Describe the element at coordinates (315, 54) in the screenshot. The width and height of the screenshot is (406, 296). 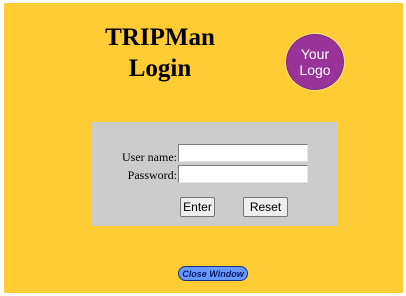
I see `logo-line-1: Your` at that location.